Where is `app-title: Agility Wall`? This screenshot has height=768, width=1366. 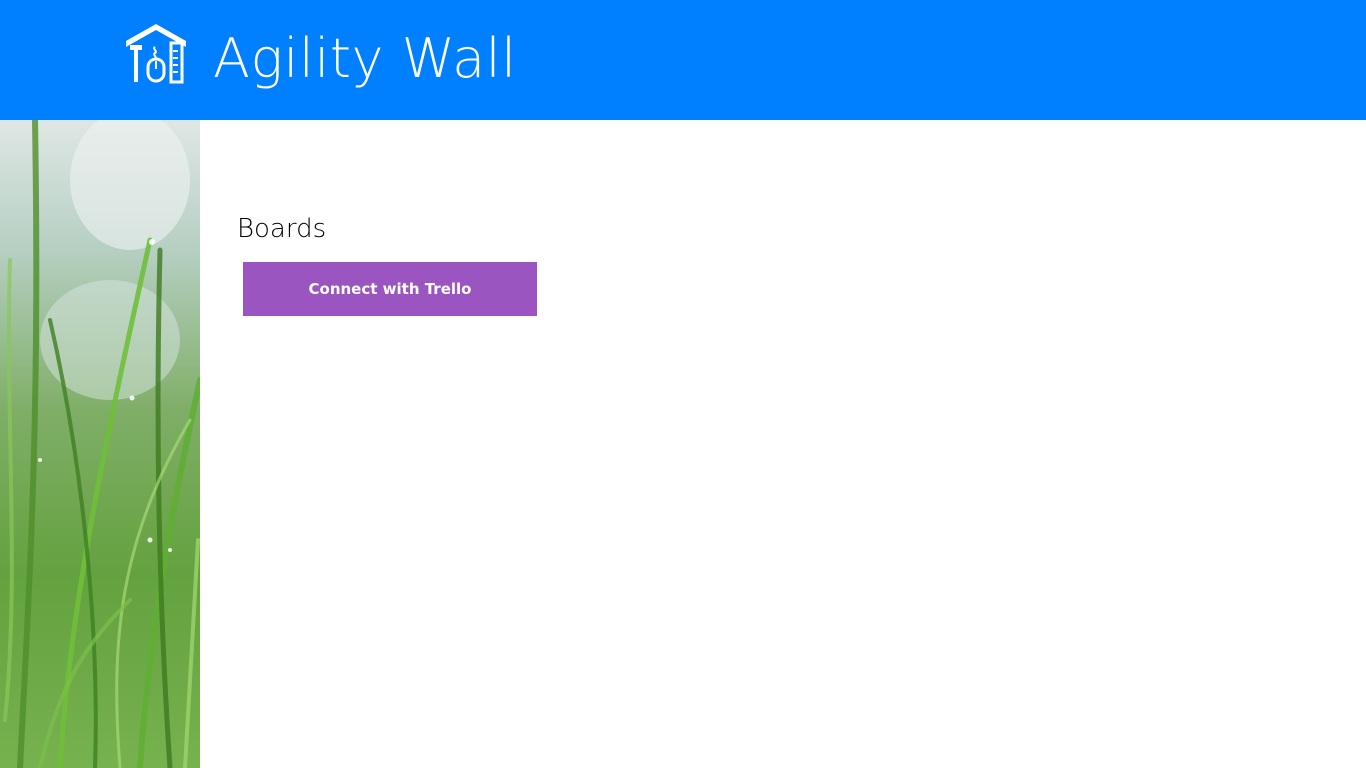 app-title: Agility Wall is located at coordinates (365, 58).